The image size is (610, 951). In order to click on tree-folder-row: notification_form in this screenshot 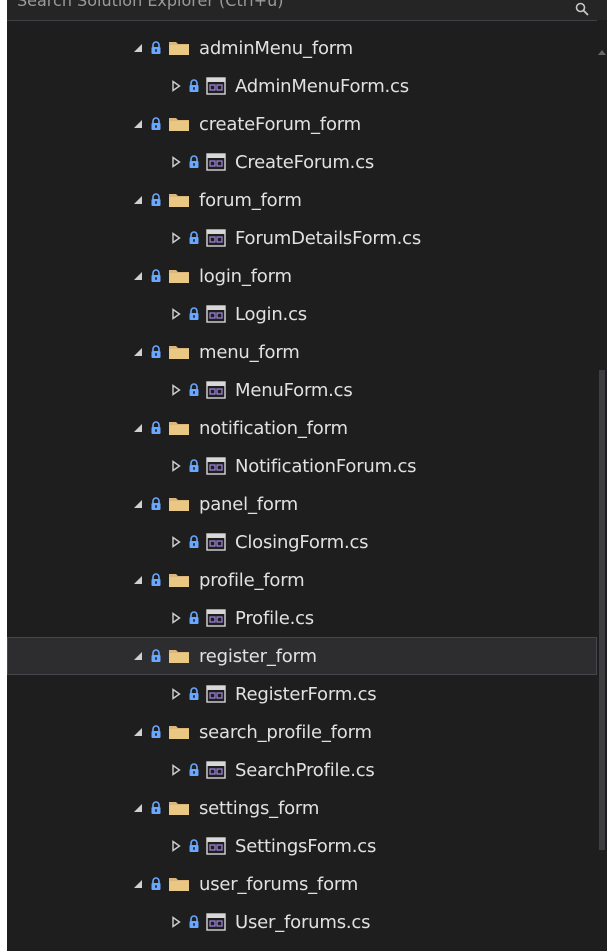, I will do `click(302, 428)`.